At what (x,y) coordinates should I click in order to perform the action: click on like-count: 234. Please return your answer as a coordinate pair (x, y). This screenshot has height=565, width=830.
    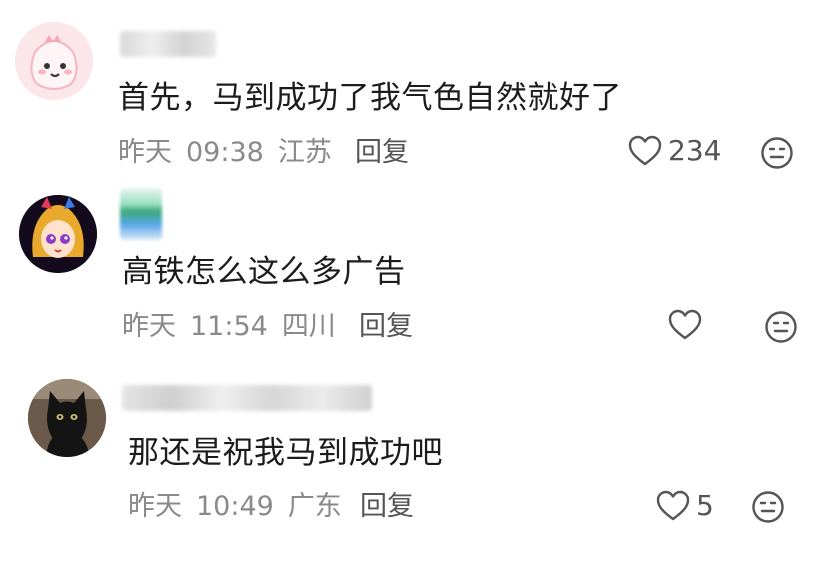
    Looking at the image, I should click on (695, 150).